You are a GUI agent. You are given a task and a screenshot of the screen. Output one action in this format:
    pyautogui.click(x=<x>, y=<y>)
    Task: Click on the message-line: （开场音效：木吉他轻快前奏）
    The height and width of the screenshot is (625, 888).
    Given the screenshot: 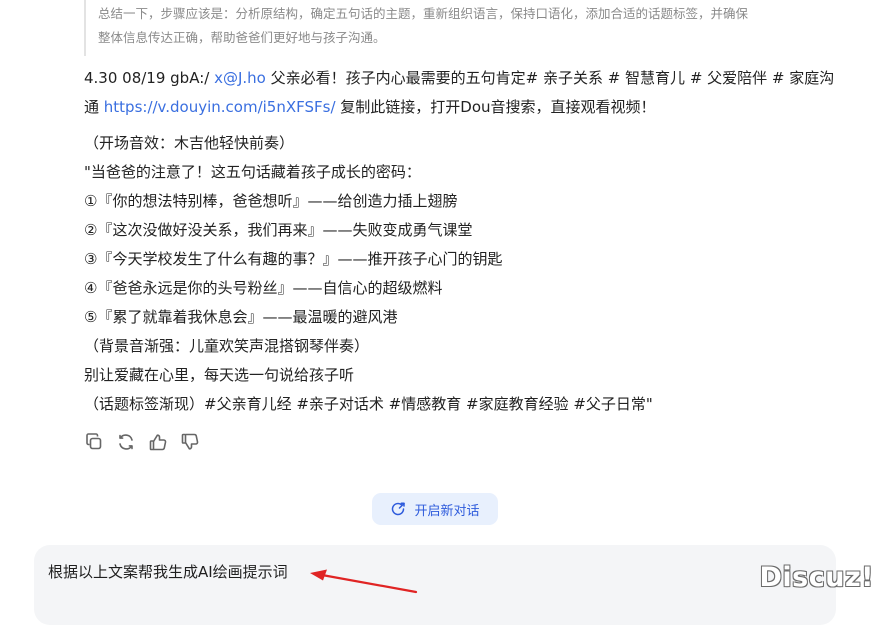 What is the action you would take?
    pyautogui.click(x=189, y=143)
    